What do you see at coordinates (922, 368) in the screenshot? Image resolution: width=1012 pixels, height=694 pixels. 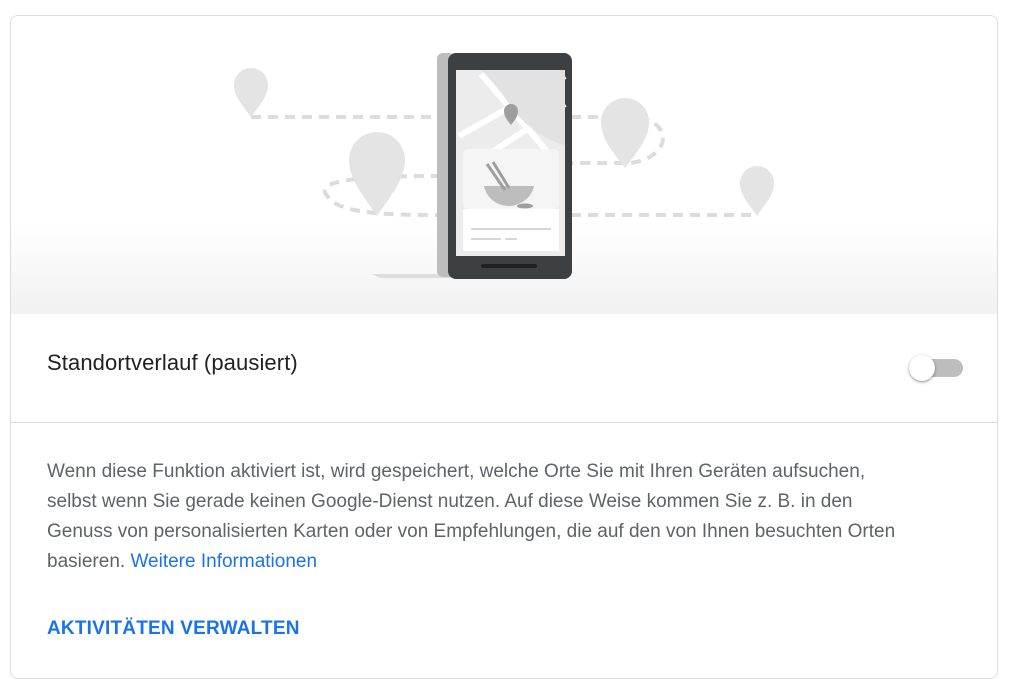 I see `toggle-thumb` at bounding box center [922, 368].